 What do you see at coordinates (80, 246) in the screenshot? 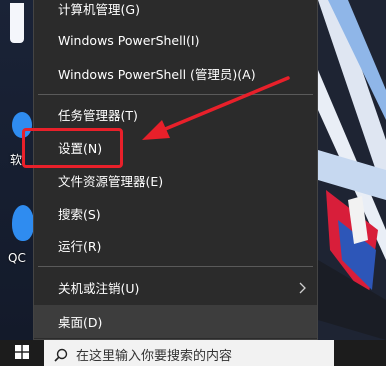
I see `menu-item-label: 运行(R)` at bounding box center [80, 246].